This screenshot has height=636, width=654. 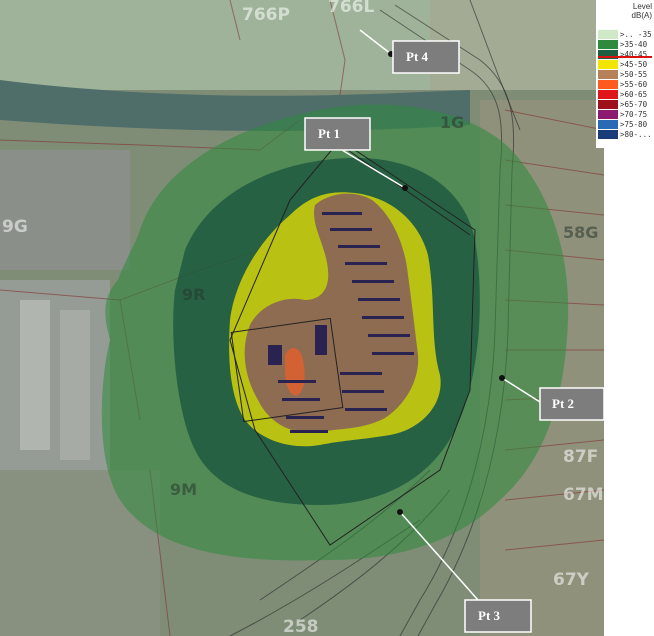 What do you see at coordinates (634, 114) in the screenshot?
I see `legend-band-label: >70-75` at bounding box center [634, 114].